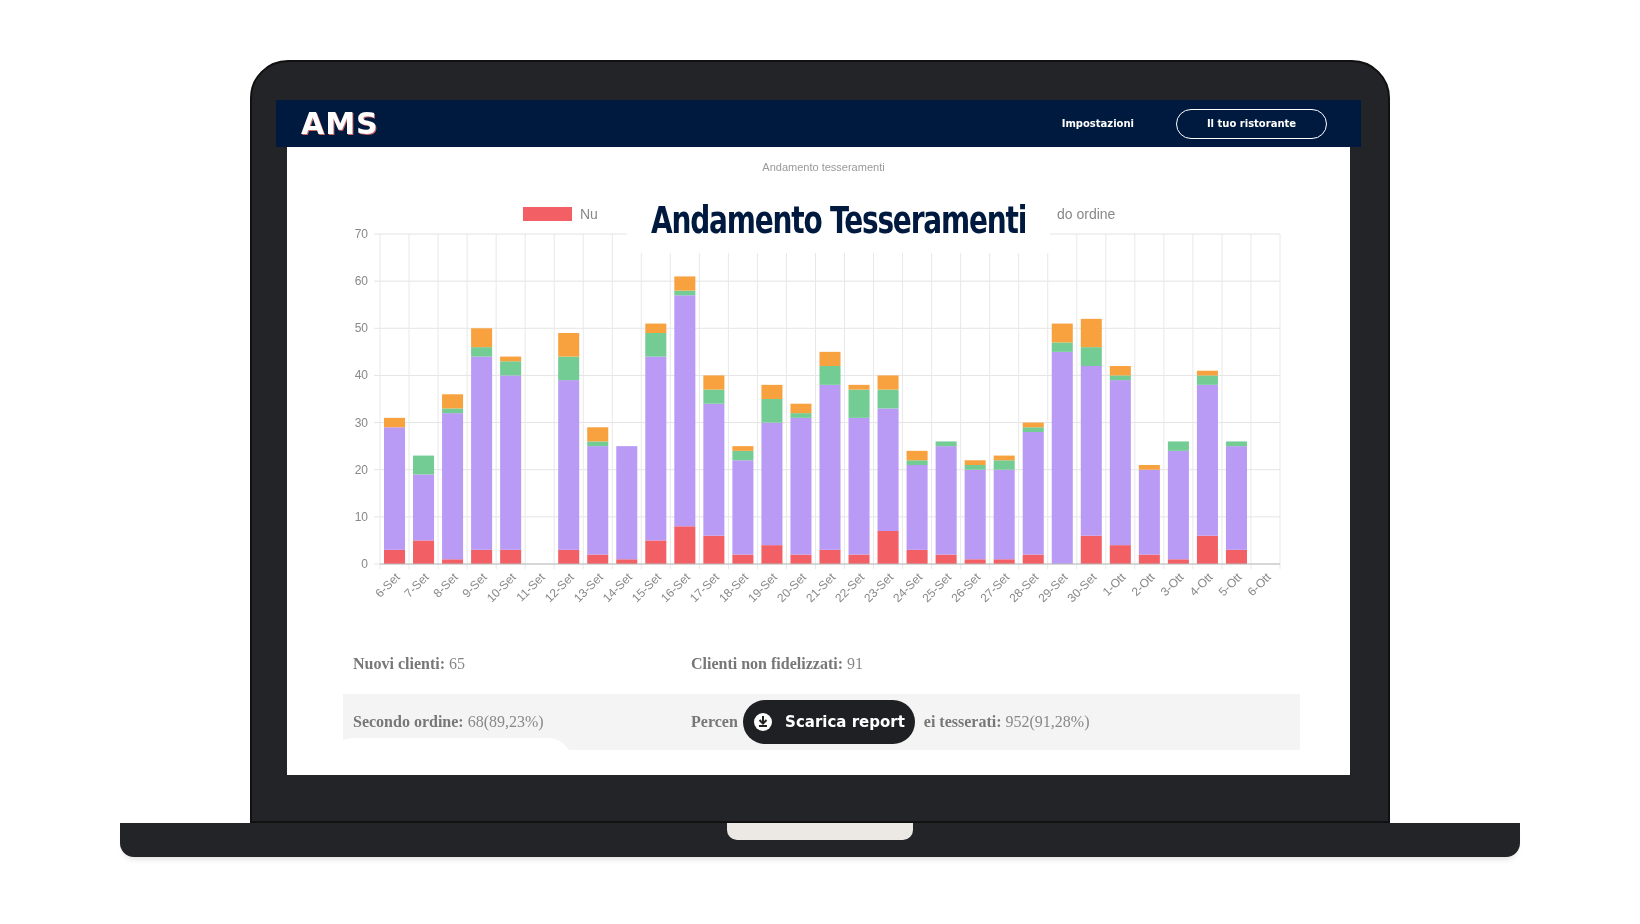 The height and width of the screenshot is (924, 1640). Describe the element at coordinates (714, 722) in the screenshot. I see `stat-text: Percen` at that location.